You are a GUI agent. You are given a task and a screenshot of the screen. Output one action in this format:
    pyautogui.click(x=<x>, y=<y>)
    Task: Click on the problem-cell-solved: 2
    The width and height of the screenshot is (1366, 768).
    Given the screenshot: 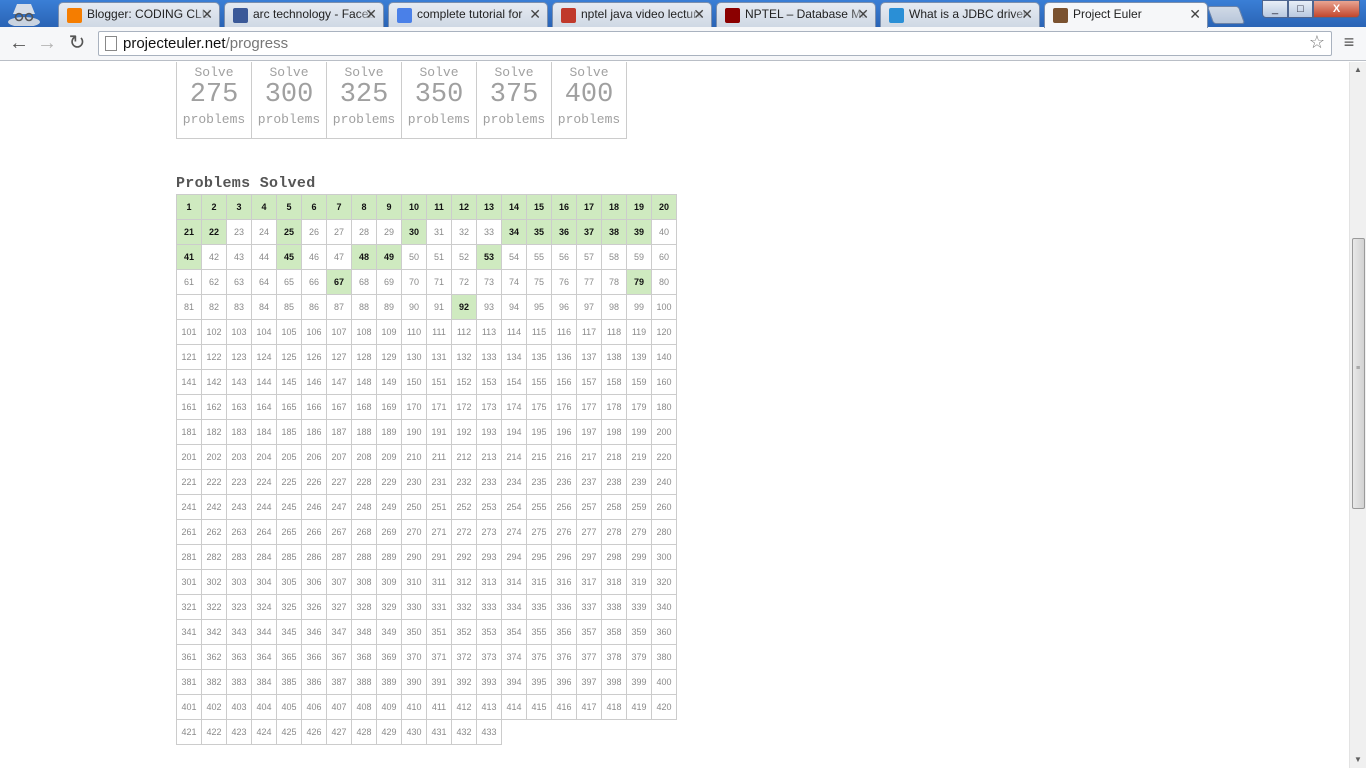 What is the action you would take?
    pyautogui.click(x=214, y=207)
    